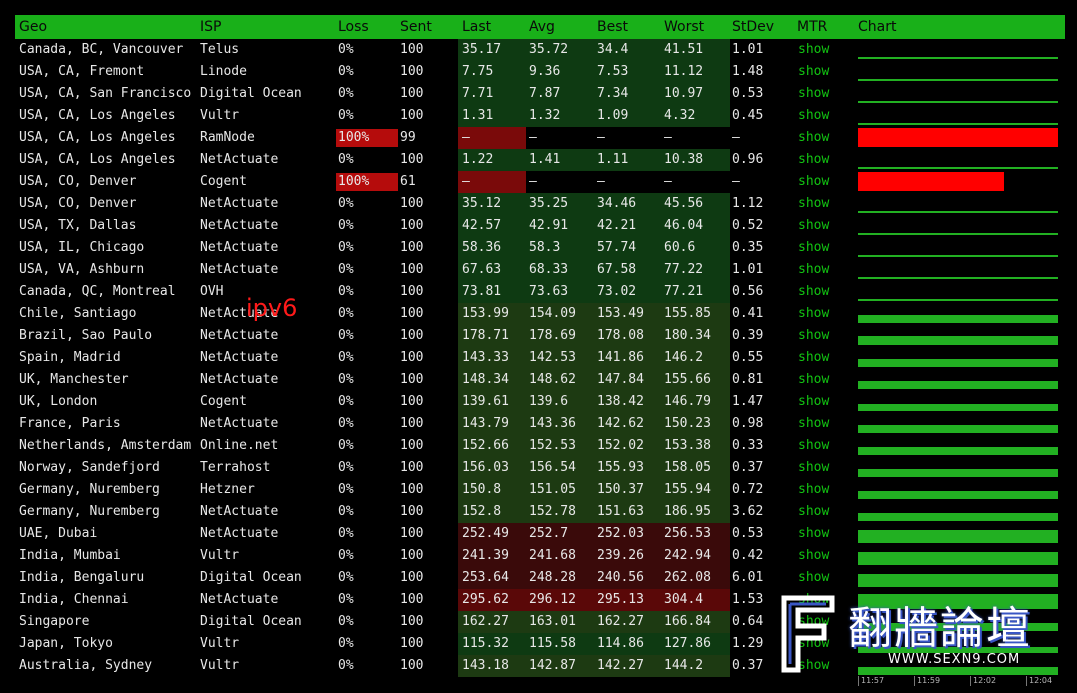  I want to click on isp-cell: Vultr, so click(220, 115).